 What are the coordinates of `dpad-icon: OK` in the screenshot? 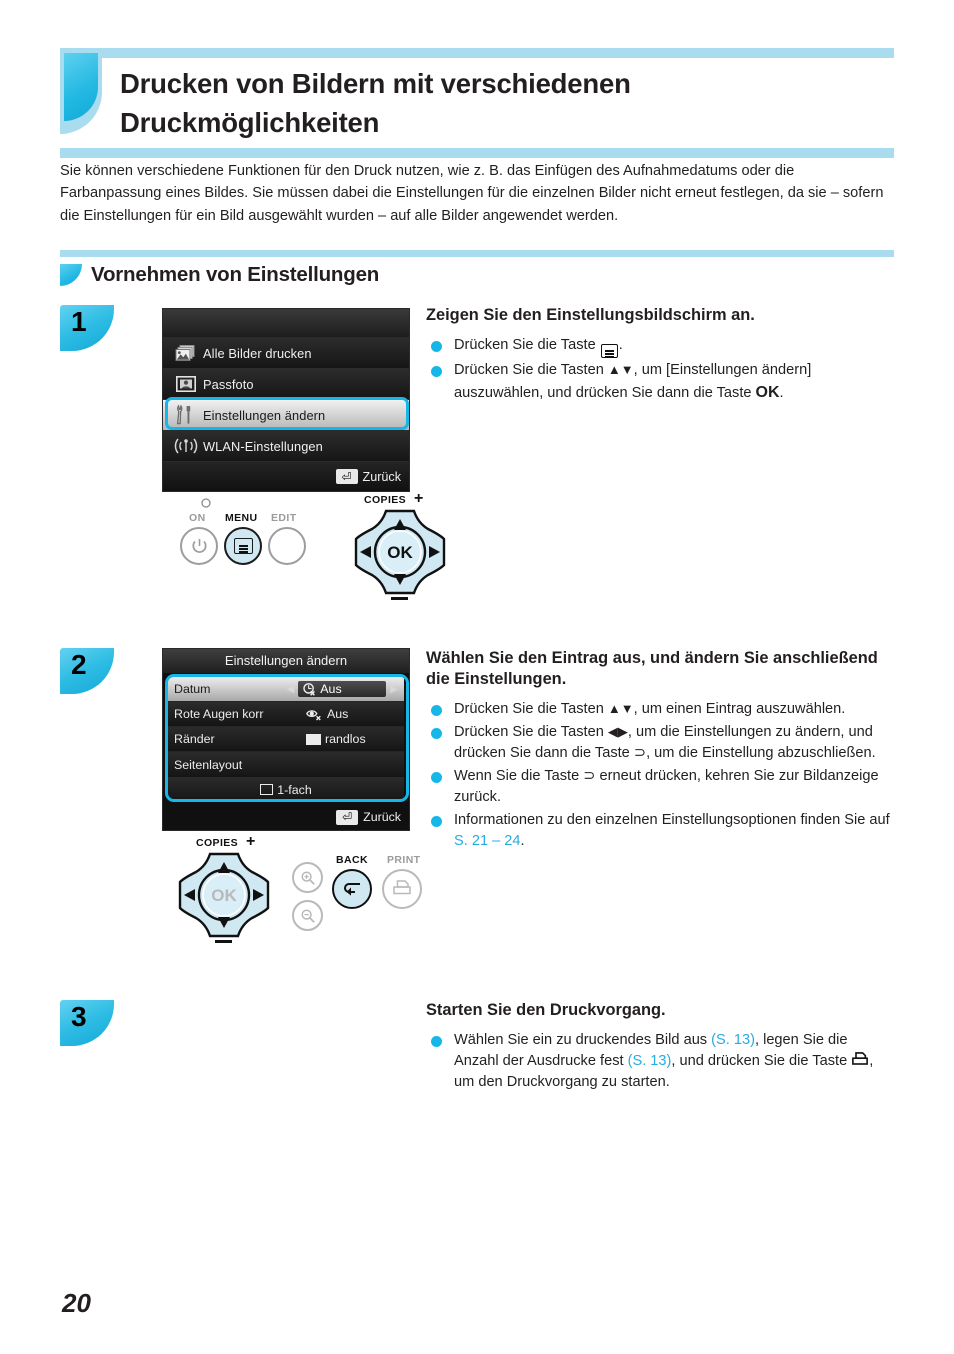 It's located at (224, 895).